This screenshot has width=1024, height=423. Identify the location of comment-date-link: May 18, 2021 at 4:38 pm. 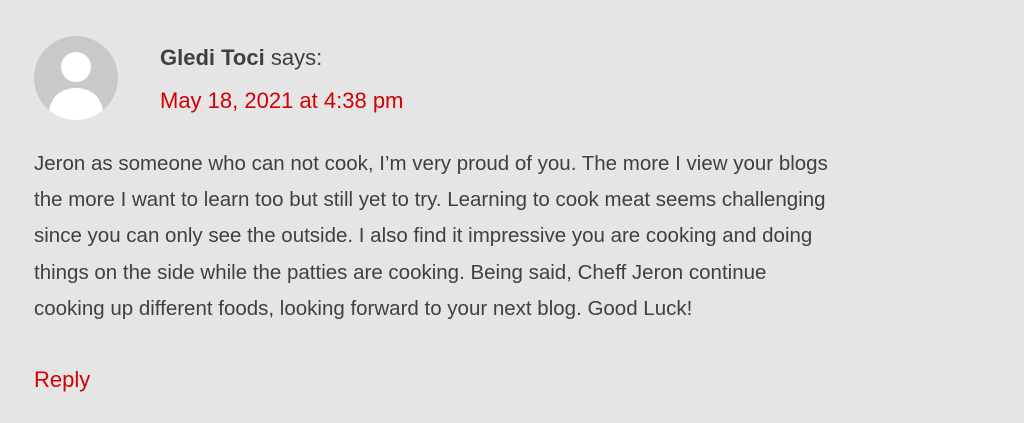
(281, 101).